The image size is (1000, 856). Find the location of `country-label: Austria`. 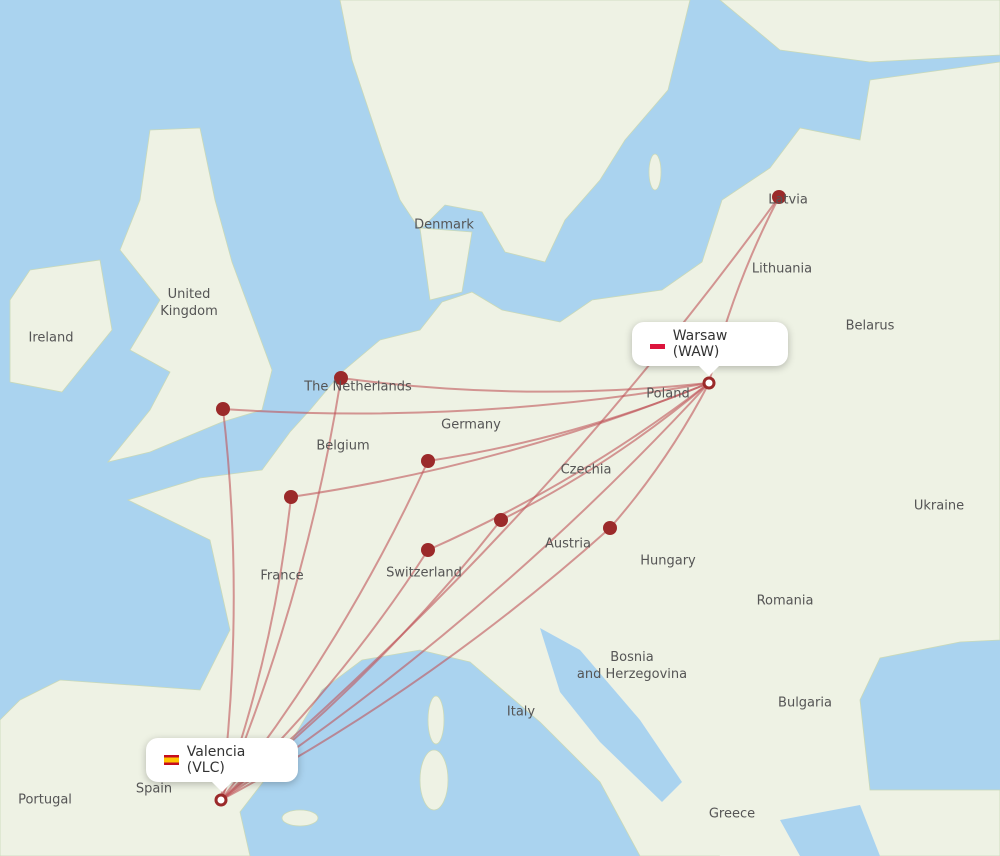

country-label: Austria is located at coordinates (568, 544).